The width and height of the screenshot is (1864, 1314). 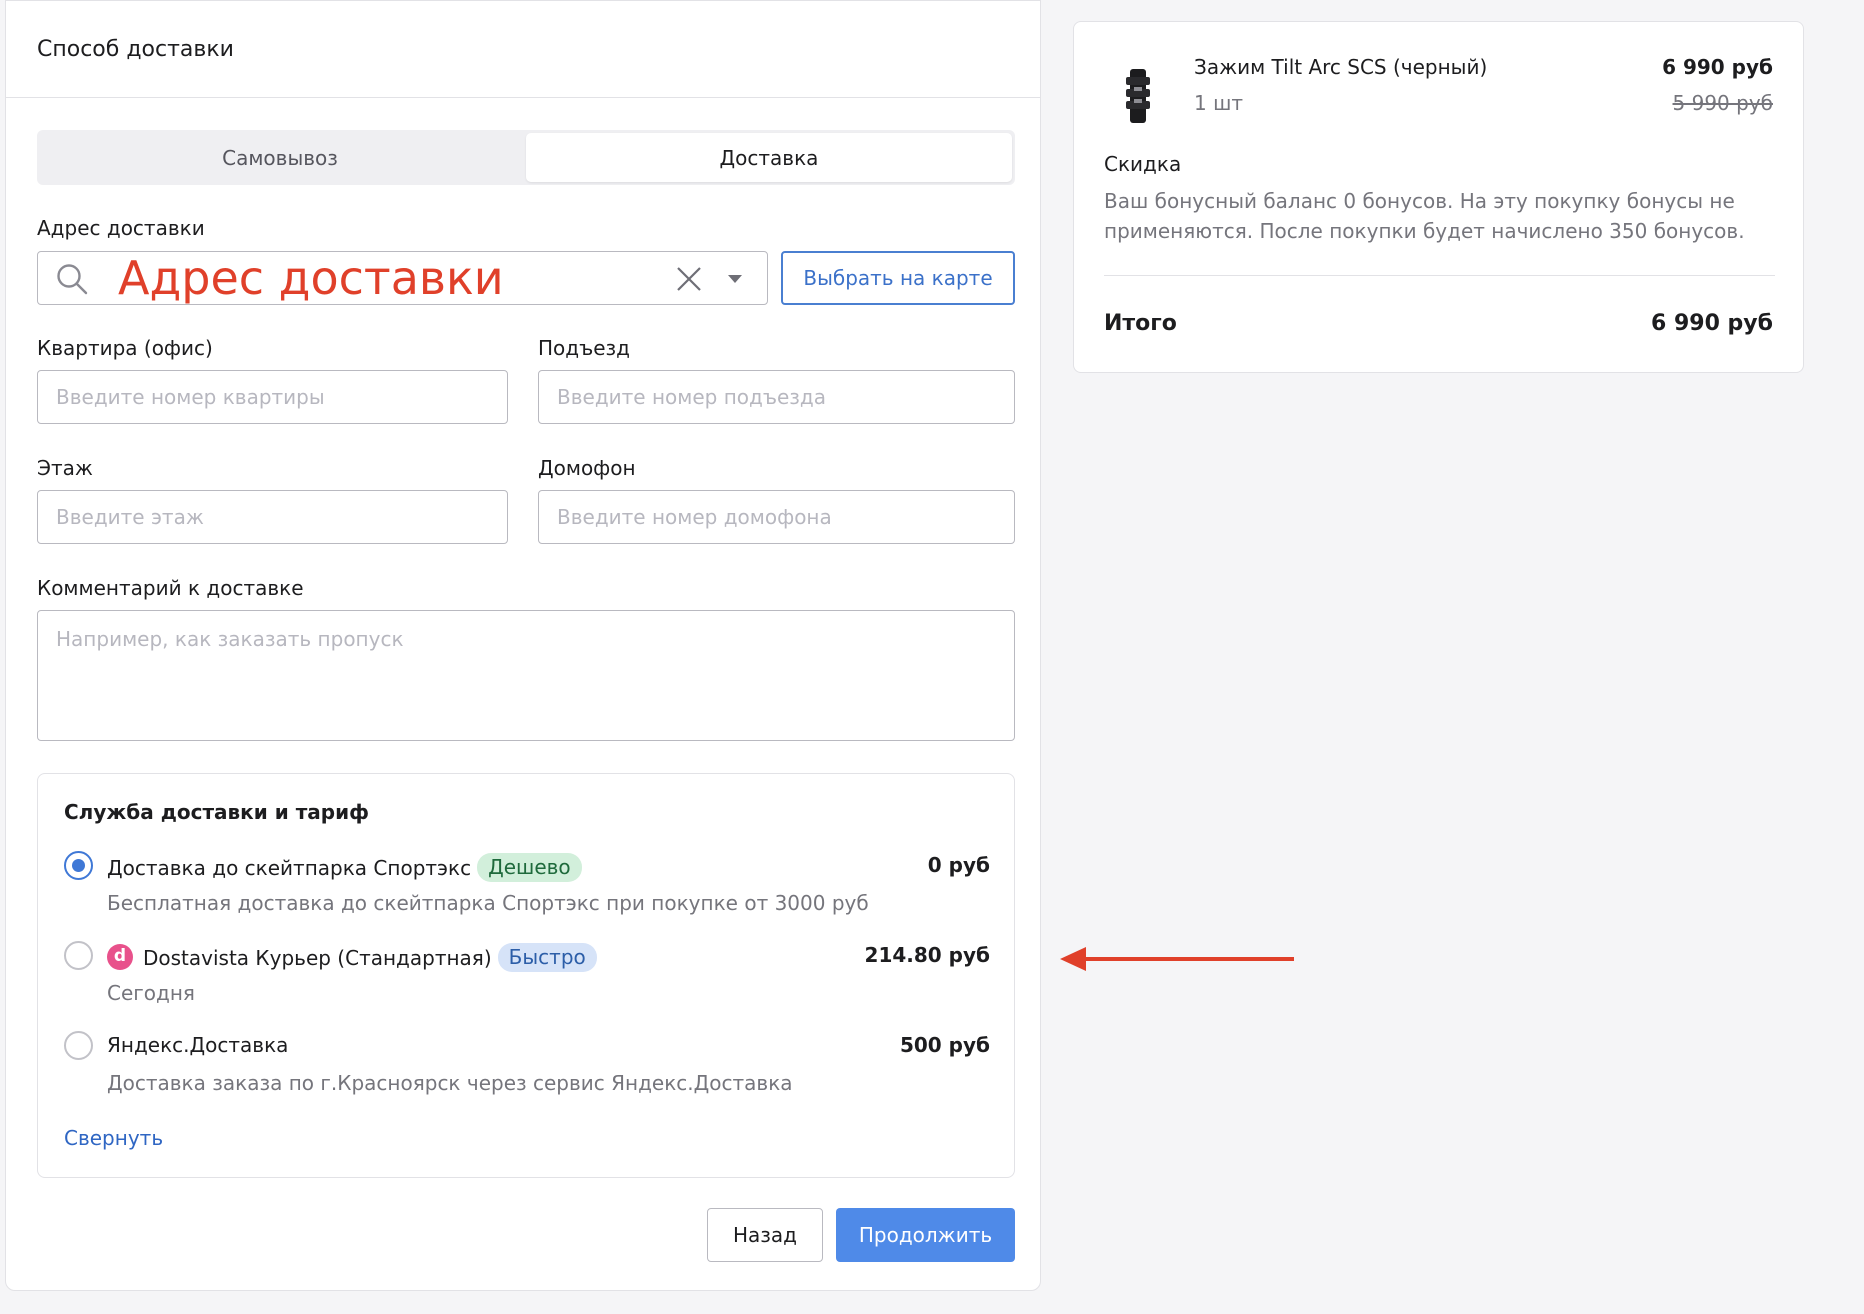 What do you see at coordinates (216, 812) in the screenshot?
I see `service-title: Служба доставки и тариф` at bounding box center [216, 812].